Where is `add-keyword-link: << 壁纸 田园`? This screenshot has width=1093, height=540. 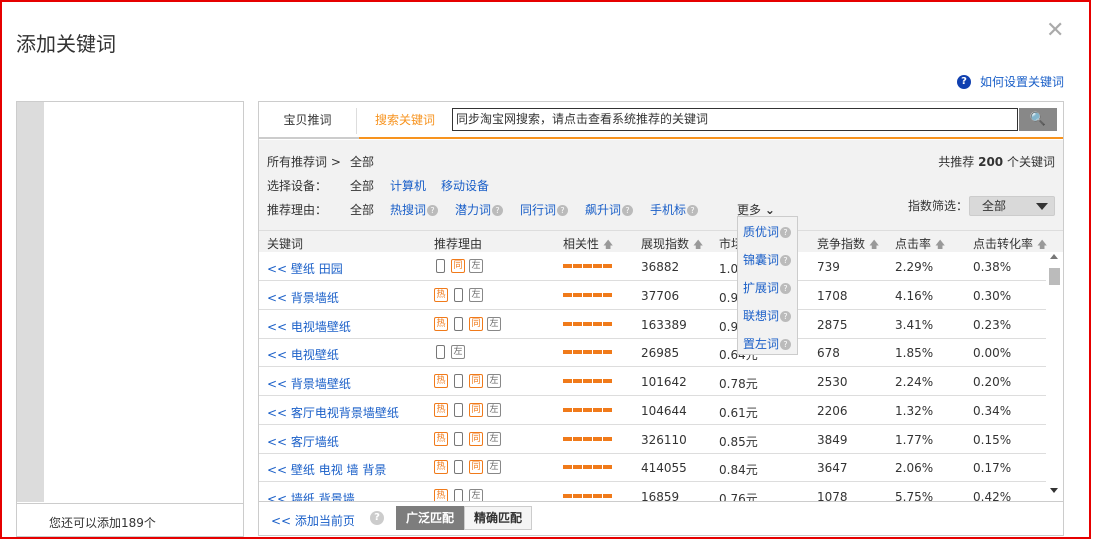
add-keyword-link: << 壁纸 田园 is located at coordinates (305, 268).